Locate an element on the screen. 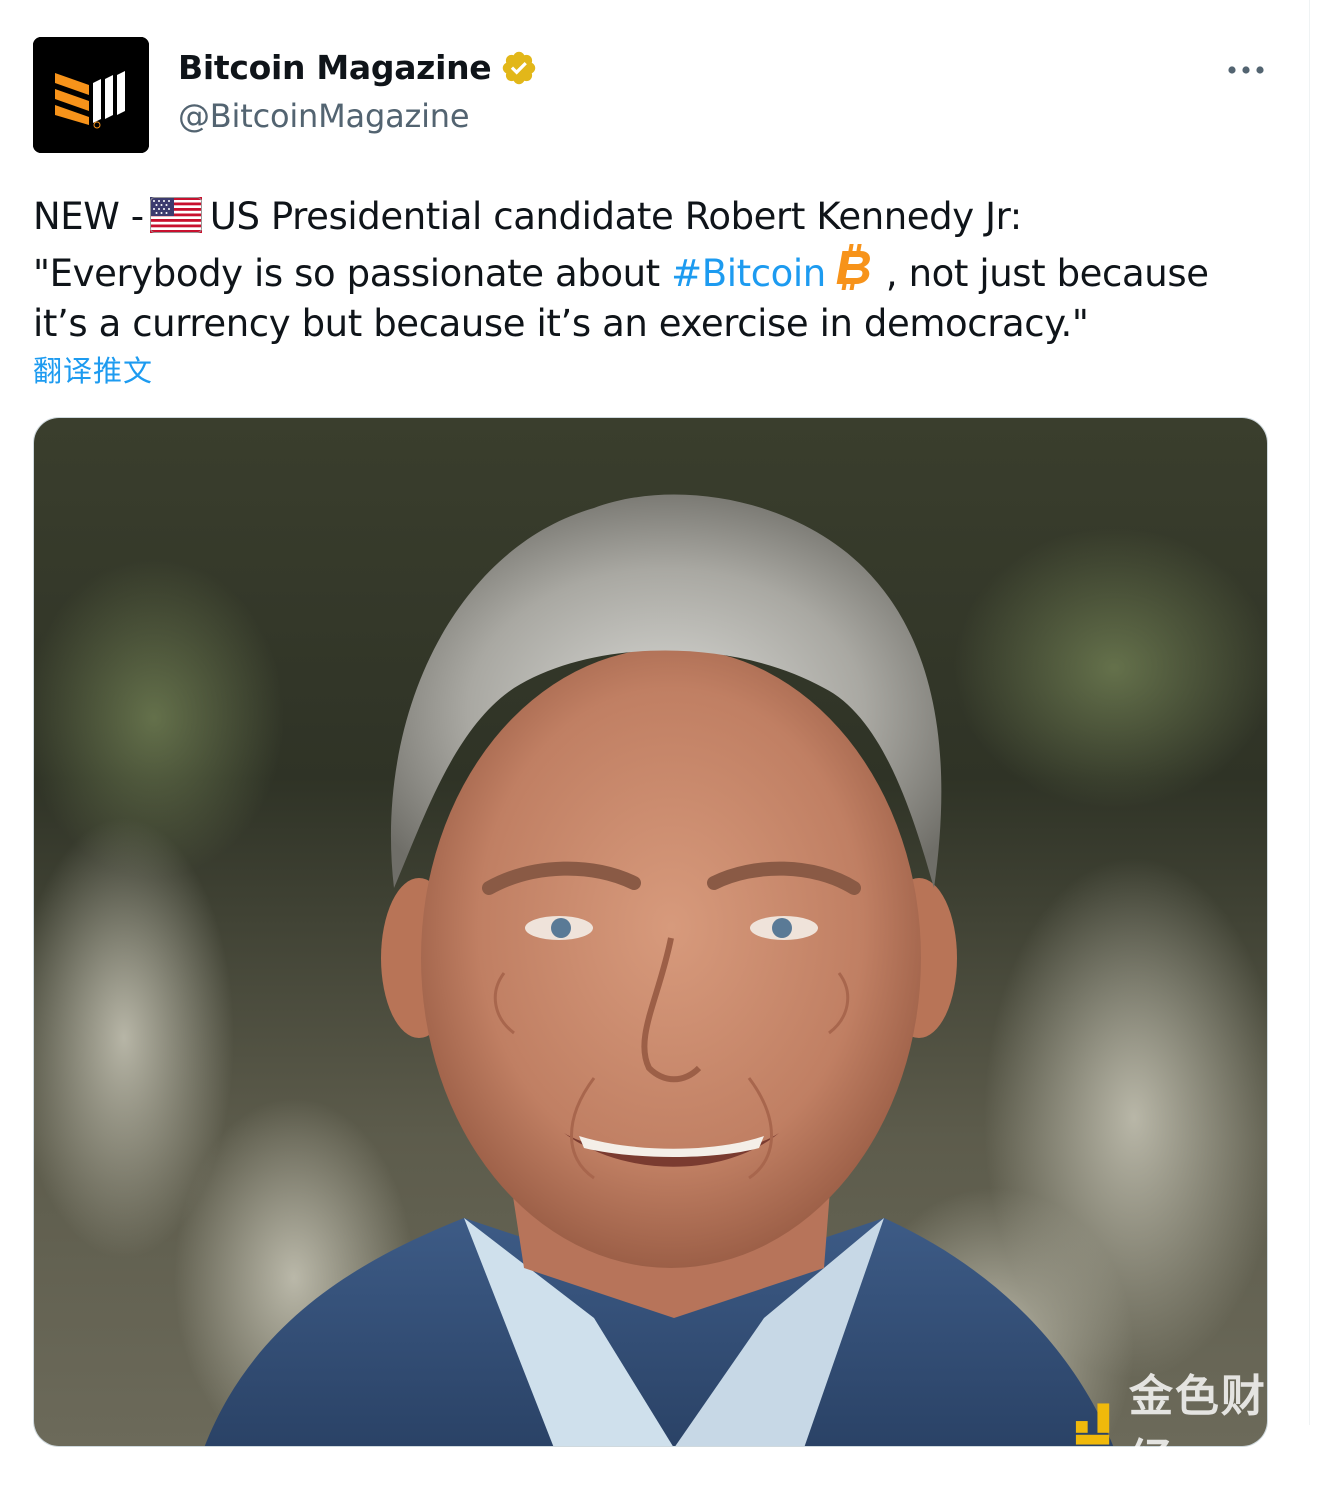 The image size is (1320, 1488). author-display-name: Bitcoin Magazine is located at coordinates (335, 67).